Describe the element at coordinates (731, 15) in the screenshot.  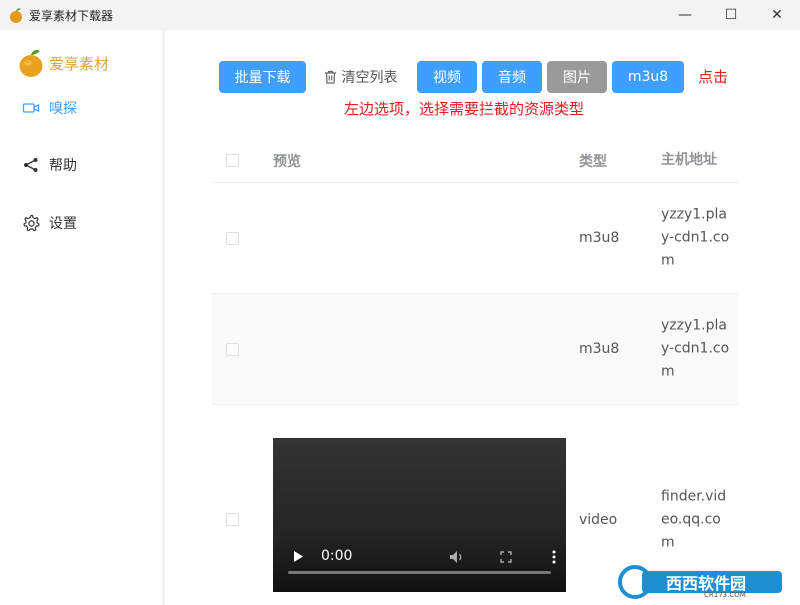
I see `maximize-button: ☐` at that location.